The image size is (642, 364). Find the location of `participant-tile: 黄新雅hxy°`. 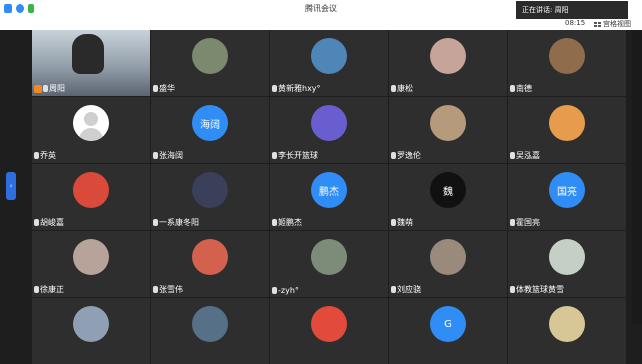

participant-tile: 黄新雅hxy° is located at coordinates (329, 63).